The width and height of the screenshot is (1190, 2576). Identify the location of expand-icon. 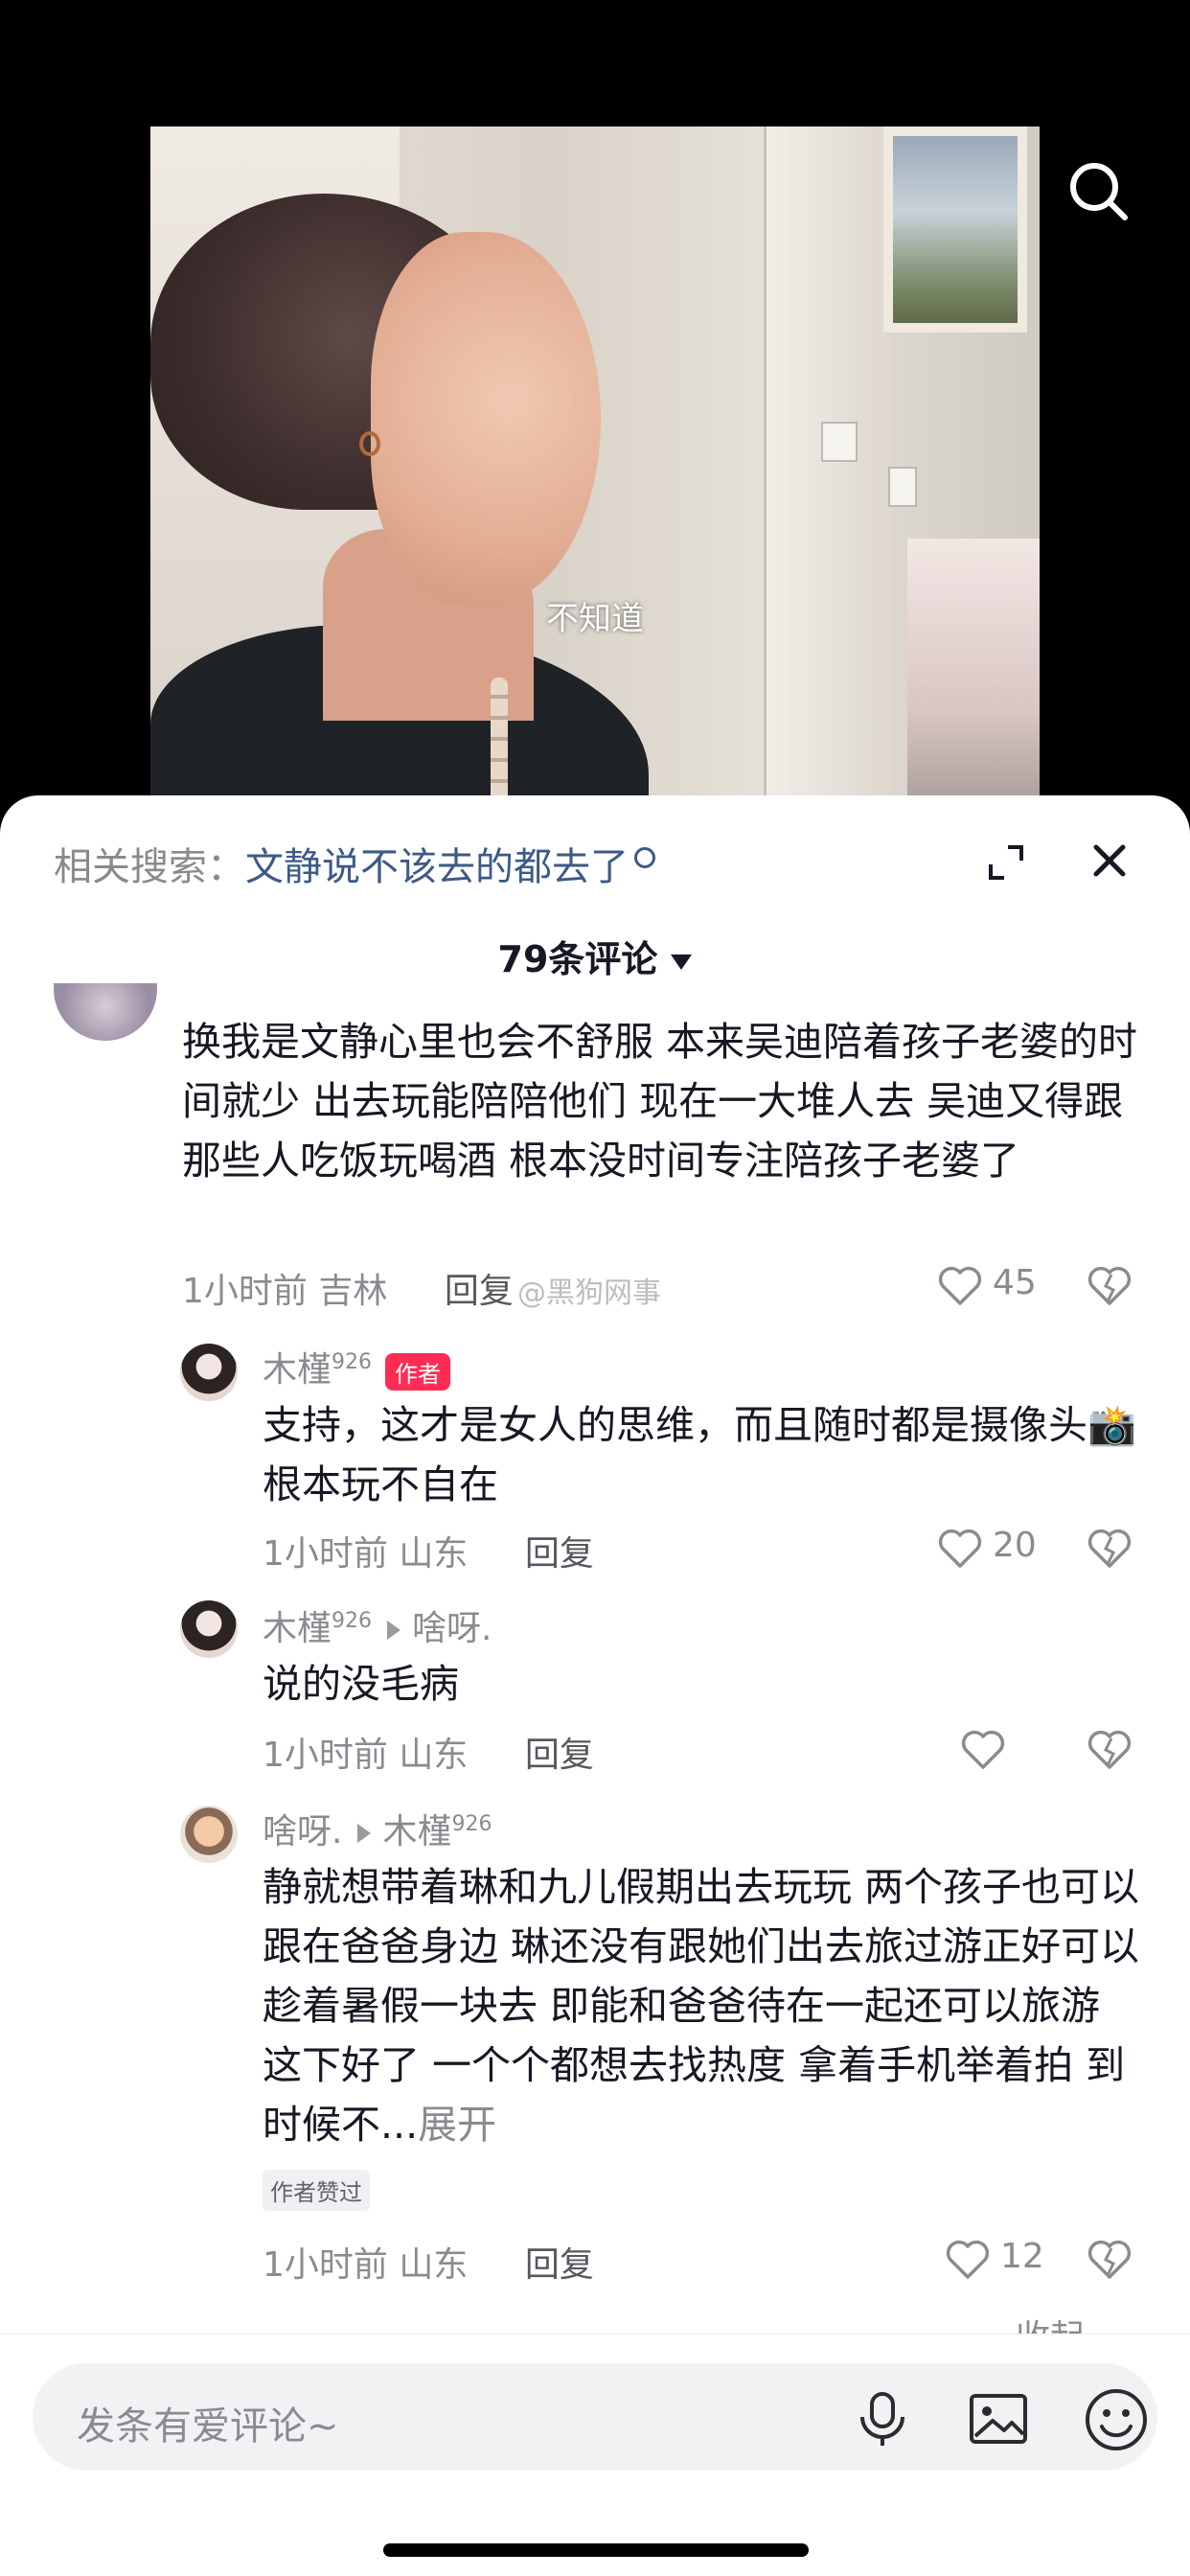
(1006, 862).